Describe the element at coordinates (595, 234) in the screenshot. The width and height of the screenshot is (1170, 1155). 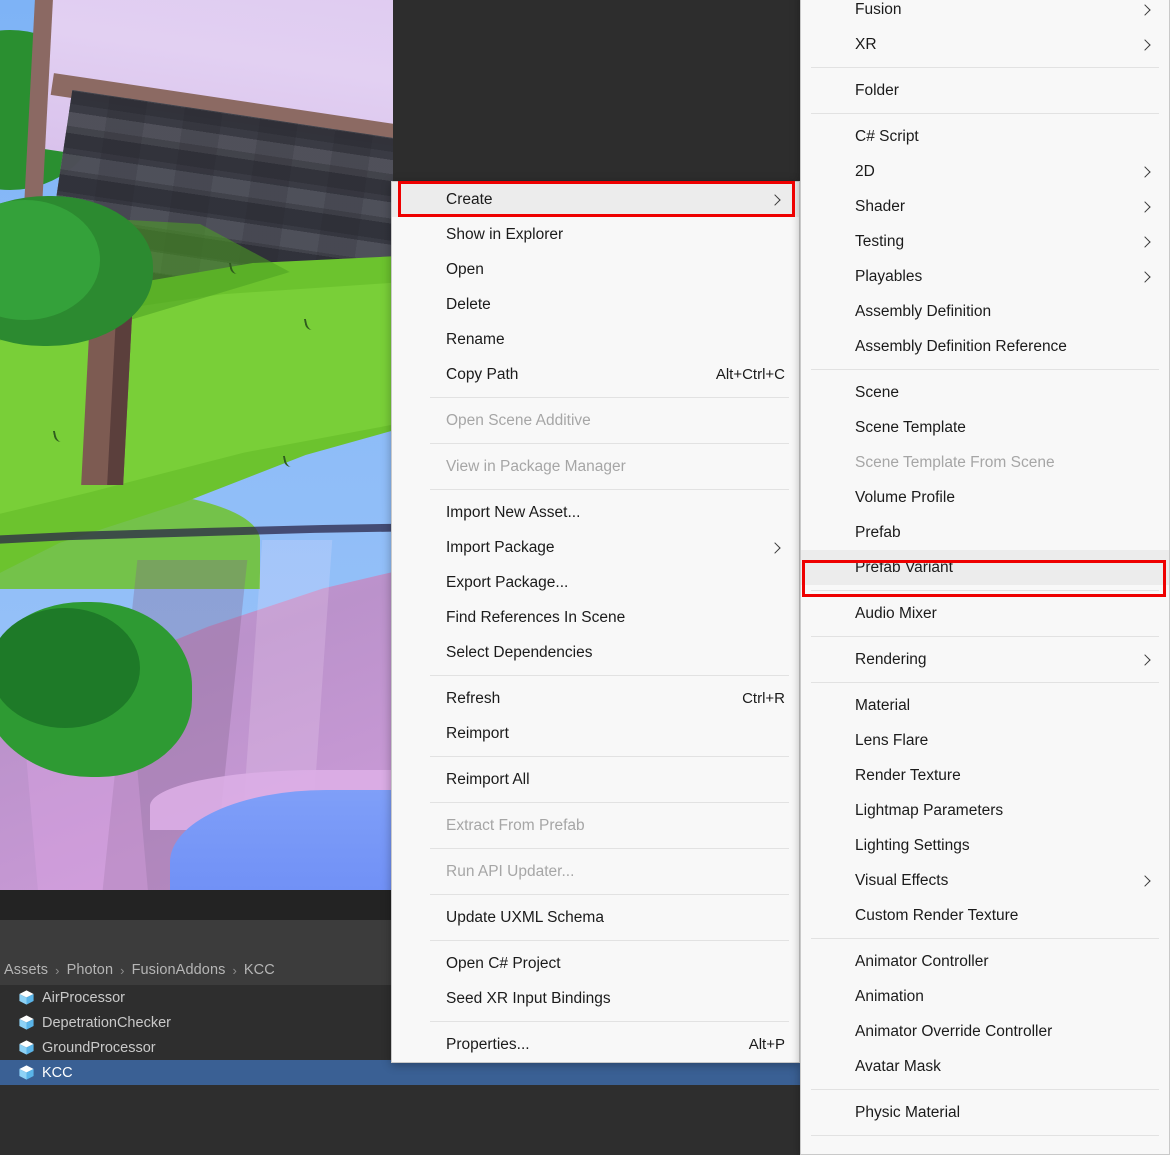
I see `menu-item-show-in-explorer: Show in Explorer` at that location.